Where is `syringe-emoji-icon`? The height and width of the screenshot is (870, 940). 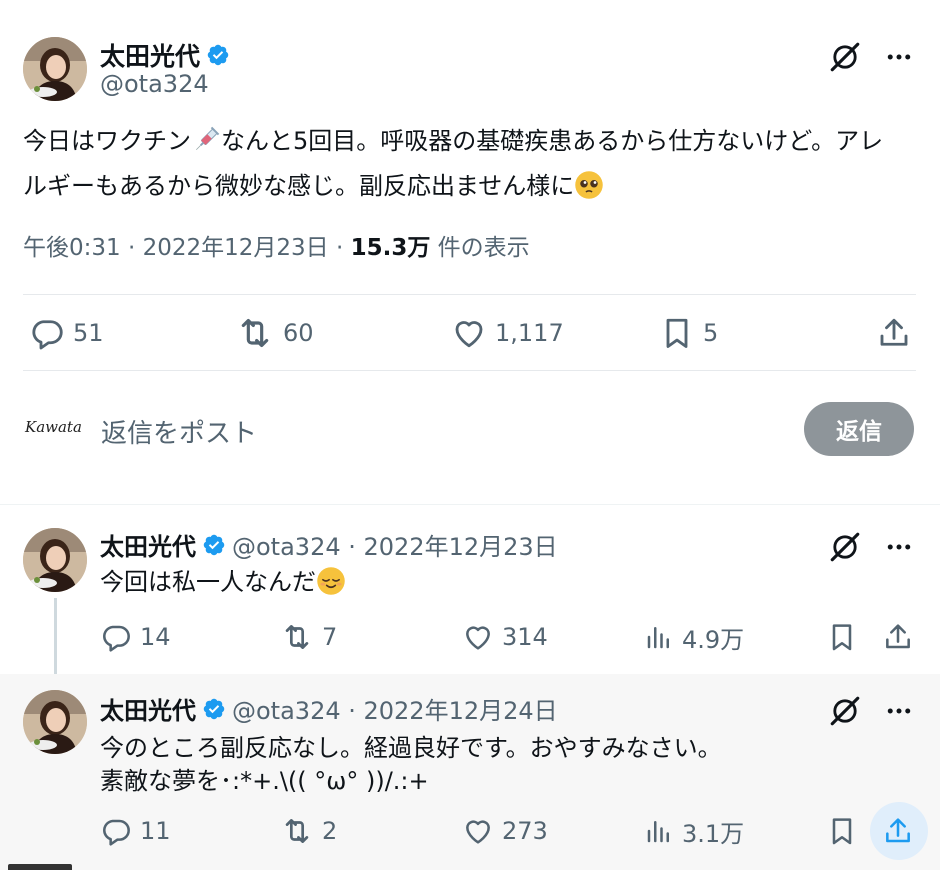
syringe-emoji-icon is located at coordinates (206, 146).